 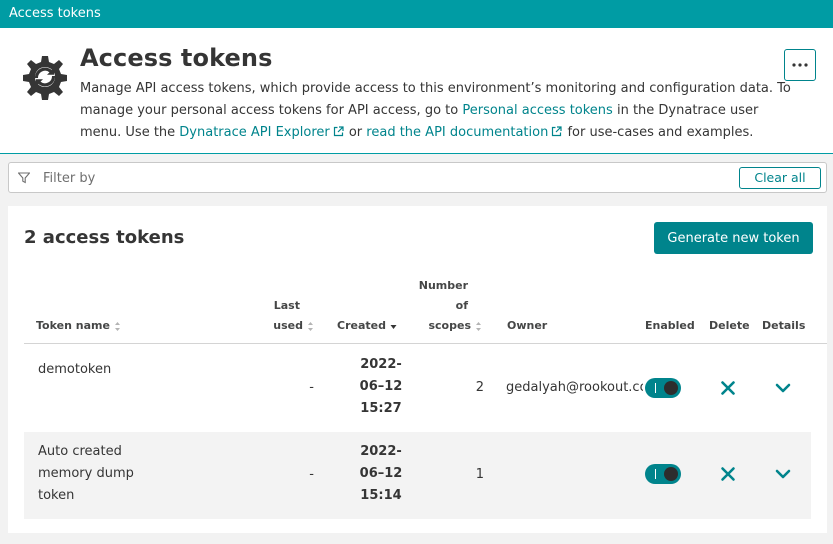 What do you see at coordinates (393, 326) in the screenshot?
I see `sort-descending-icon` at bounding box center [393, 326].